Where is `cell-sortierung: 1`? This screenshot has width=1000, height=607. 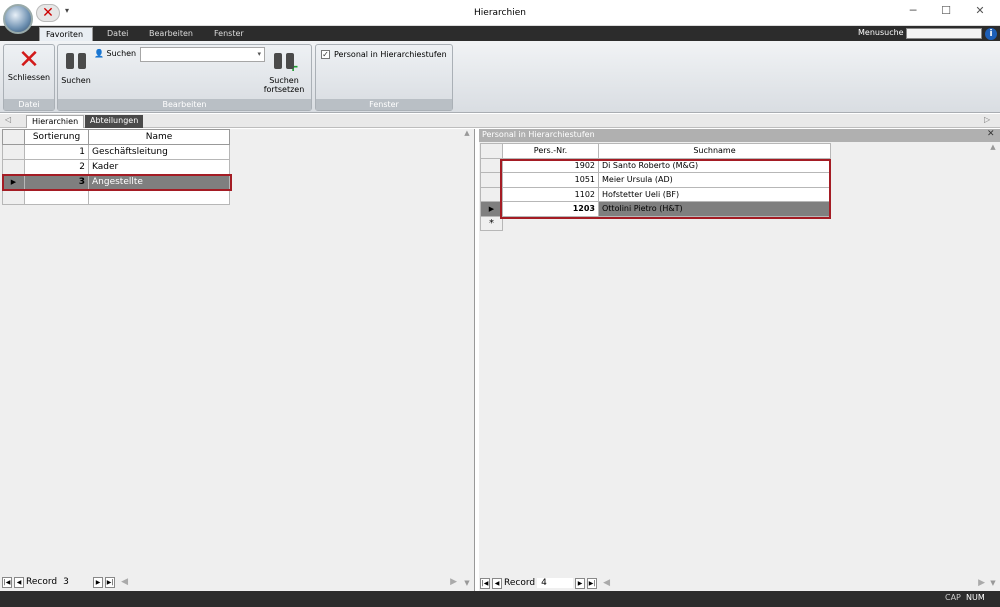
cell-sortierung: 1 is located at coordinates (56, 152).